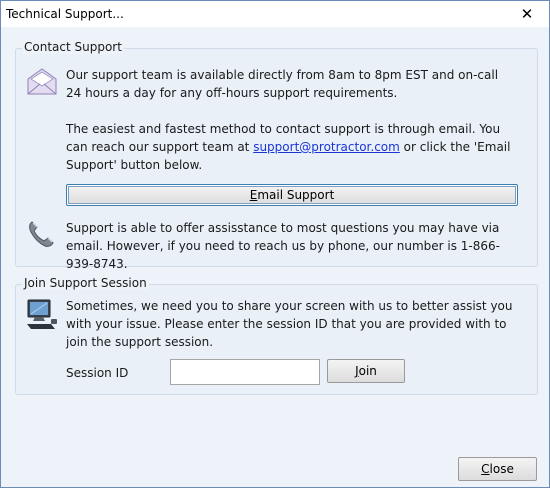 This screenshot has width=550, height=488. I want to click on close-button: Close, so click(497, 469).